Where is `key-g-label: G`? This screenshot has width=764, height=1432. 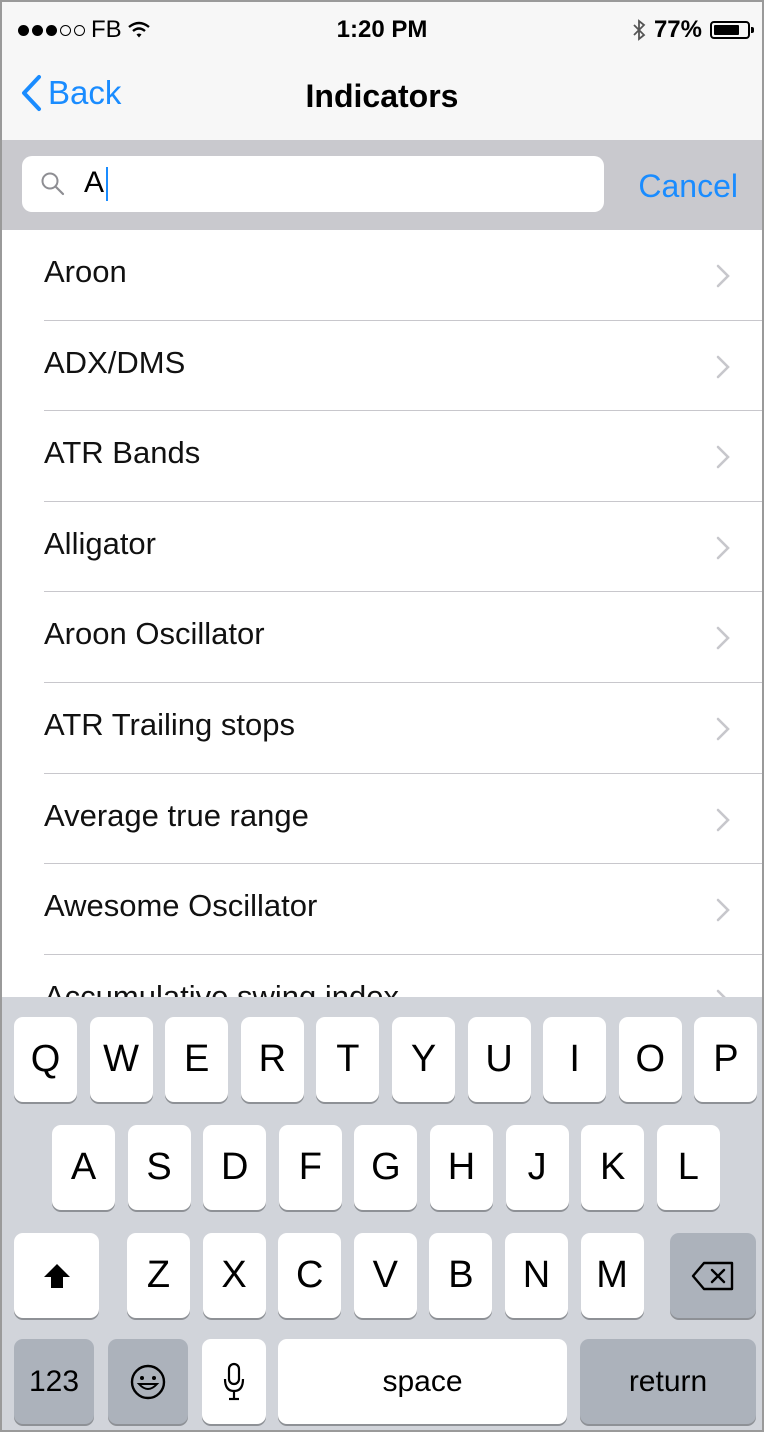
key-g-label: G is located at coordinates (386, 1167).